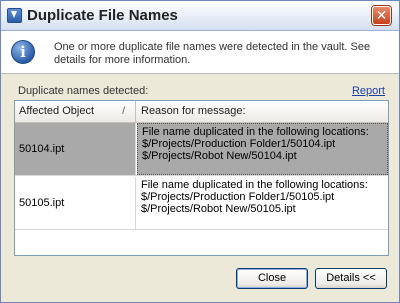  I want to click on column-header-label: Affected Object, so click(57, 111).